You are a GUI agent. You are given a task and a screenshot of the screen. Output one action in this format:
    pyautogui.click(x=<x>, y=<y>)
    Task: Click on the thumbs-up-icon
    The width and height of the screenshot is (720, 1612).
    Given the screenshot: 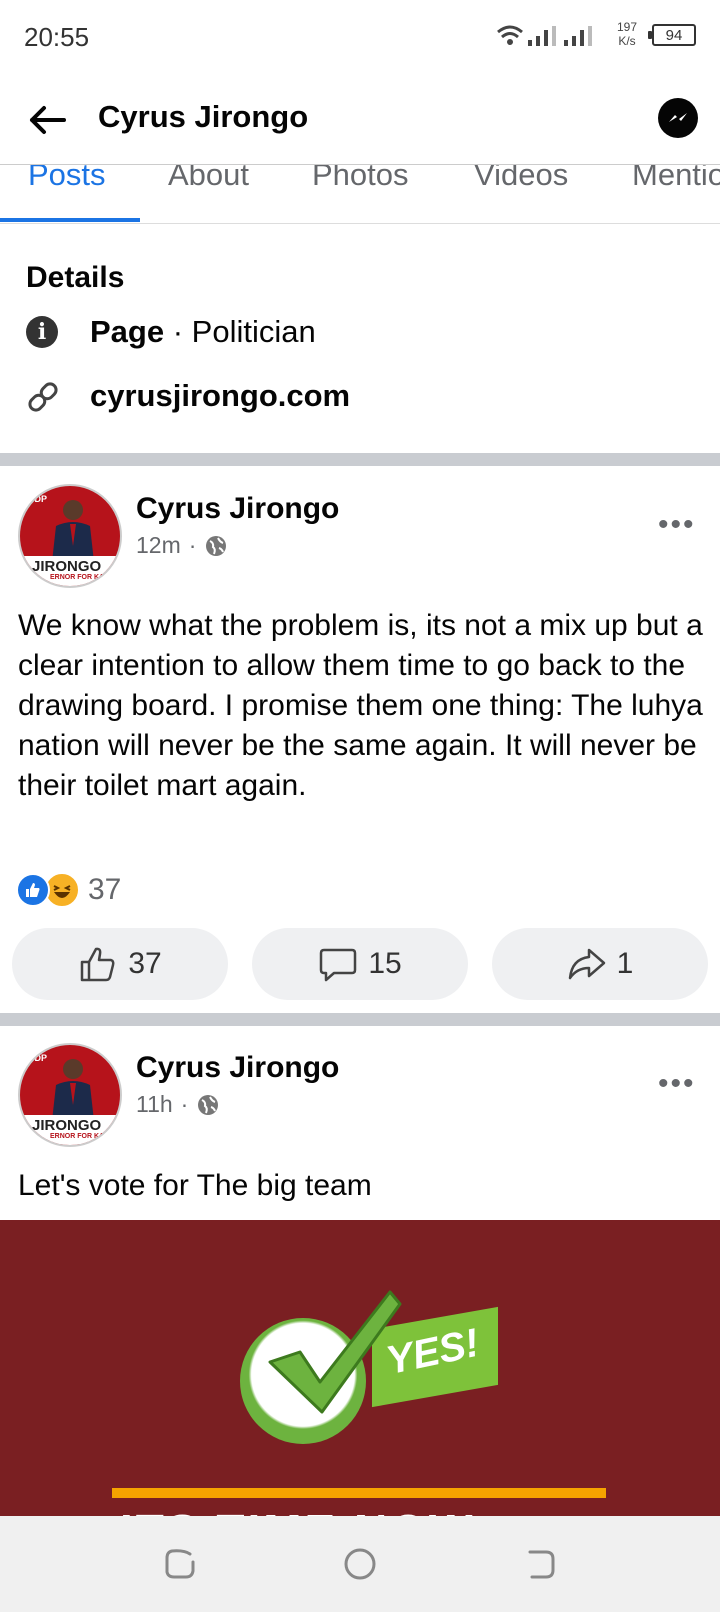 What is the action you would take?
    pyautogui.click(x=98, y=964)
    